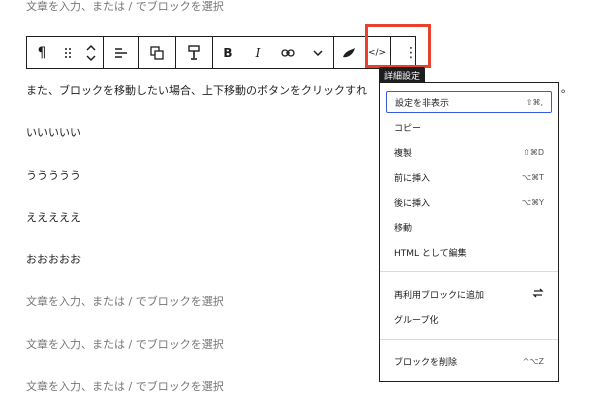 The height and width of the screenshot is (400, 600). Describe the element at coordinates (469, 127) in the screenshot. I see `menu-item-copy: コピー` at that location.